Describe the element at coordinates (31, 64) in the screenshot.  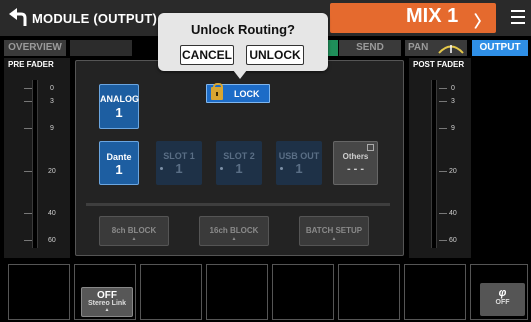
I see `pre-fader-title: PRE FADER` at that location.